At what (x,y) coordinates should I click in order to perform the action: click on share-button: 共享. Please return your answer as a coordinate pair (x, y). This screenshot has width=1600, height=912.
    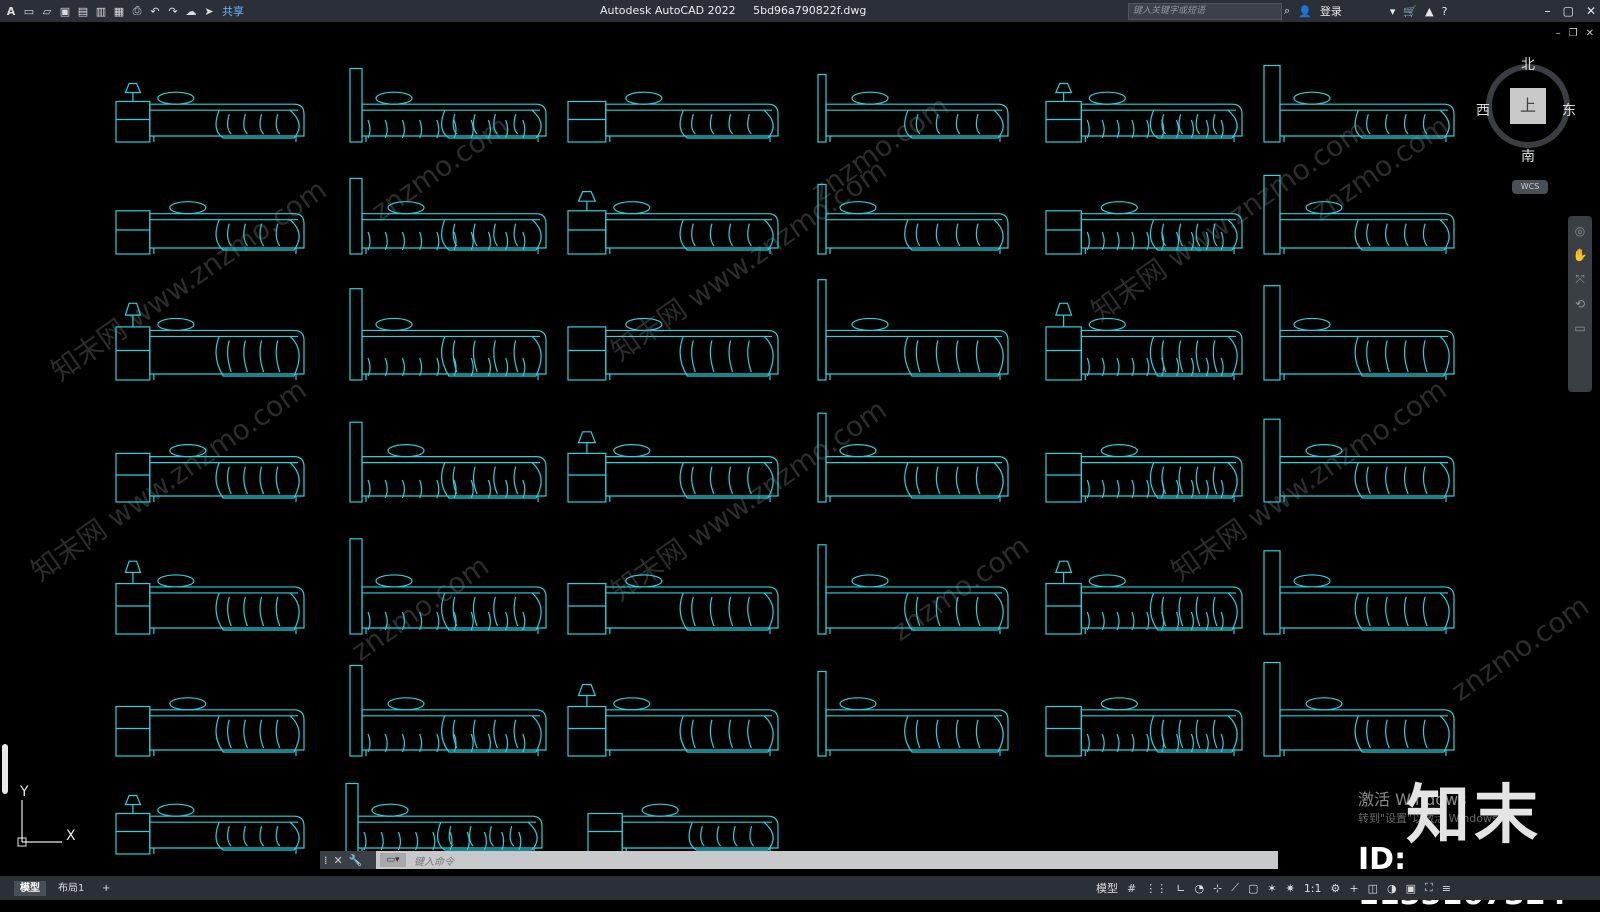
    Looking at the image, I should click on (233, 11).